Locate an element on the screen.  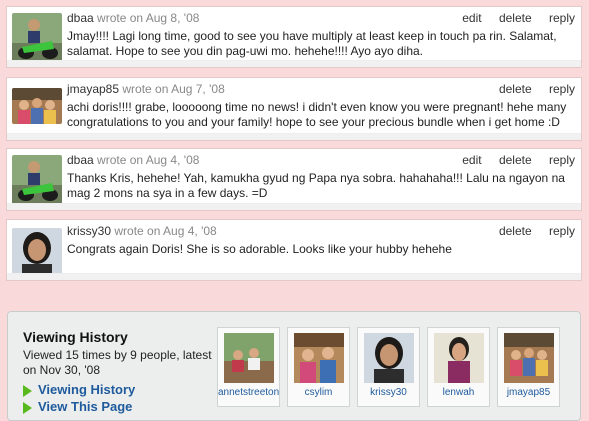
viewer-card: csylim is located at coordinates (318, 367).